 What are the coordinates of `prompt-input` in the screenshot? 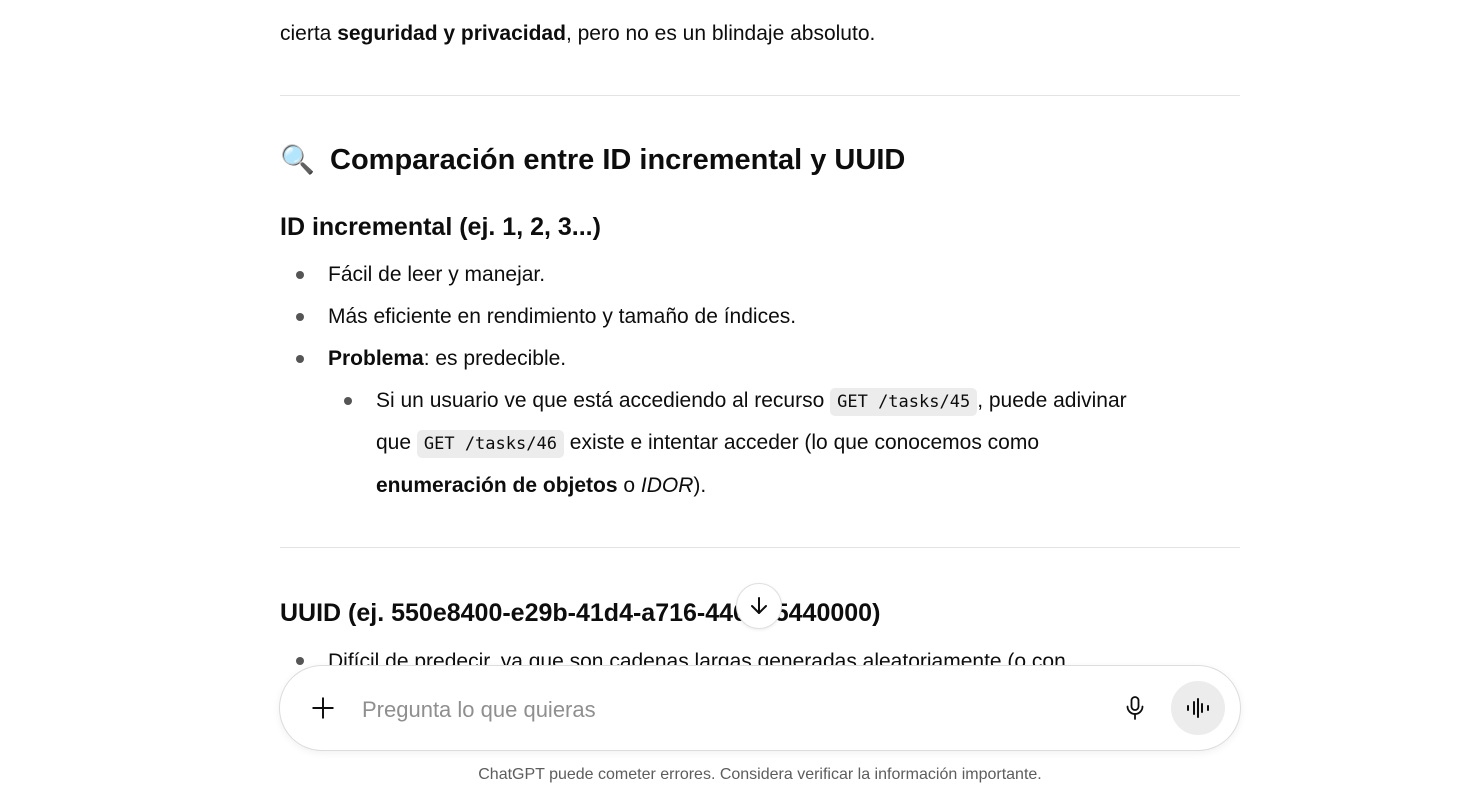 It's located at (712, 710).